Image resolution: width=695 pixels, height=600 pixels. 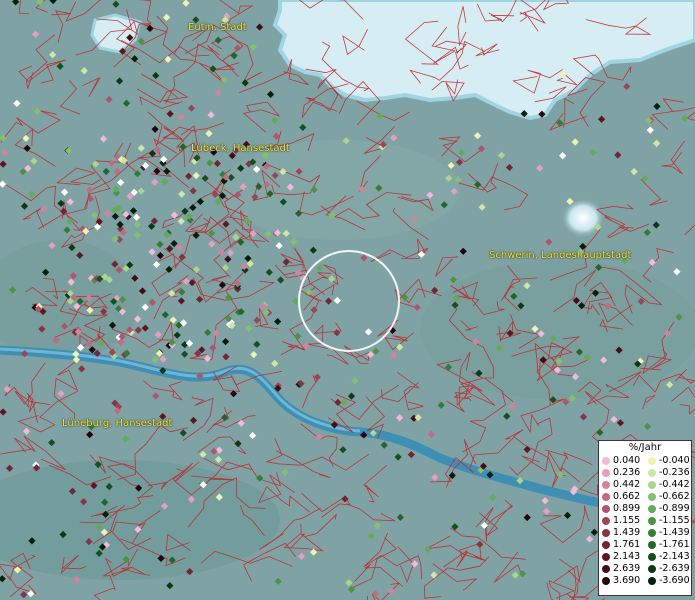 I want to click on legend-positive-value: 1.439, so click(x=627, y=532).